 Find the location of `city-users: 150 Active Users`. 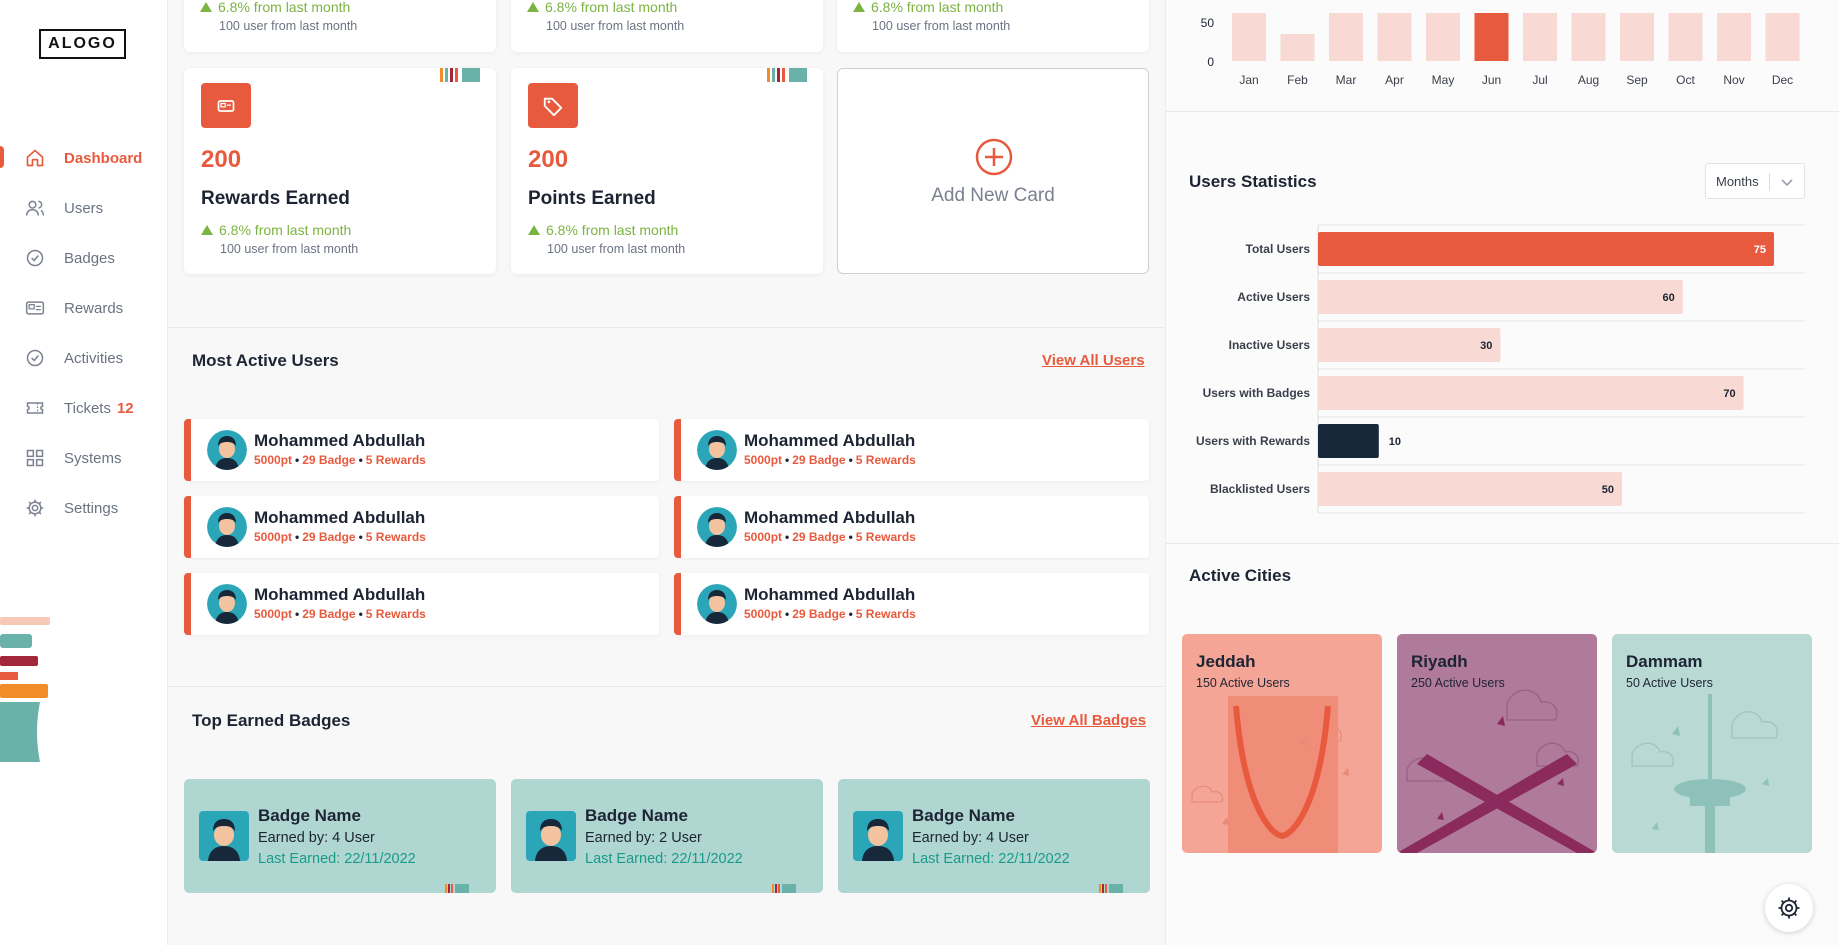

city-users: 150 Active Users is located at coordinates (1243, 683).